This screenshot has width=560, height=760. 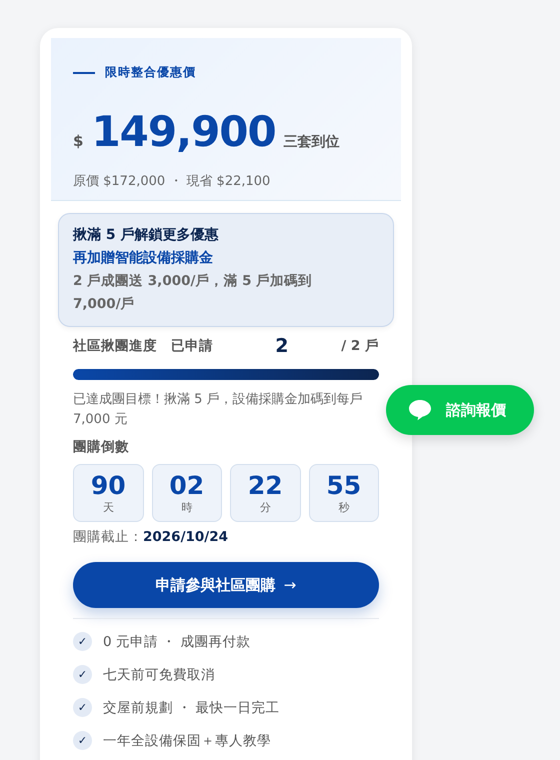 What do you see at coordinates (186, 507) in the screenshot?
I see `countdown-unit: 時` at bounding box center [186, 507].